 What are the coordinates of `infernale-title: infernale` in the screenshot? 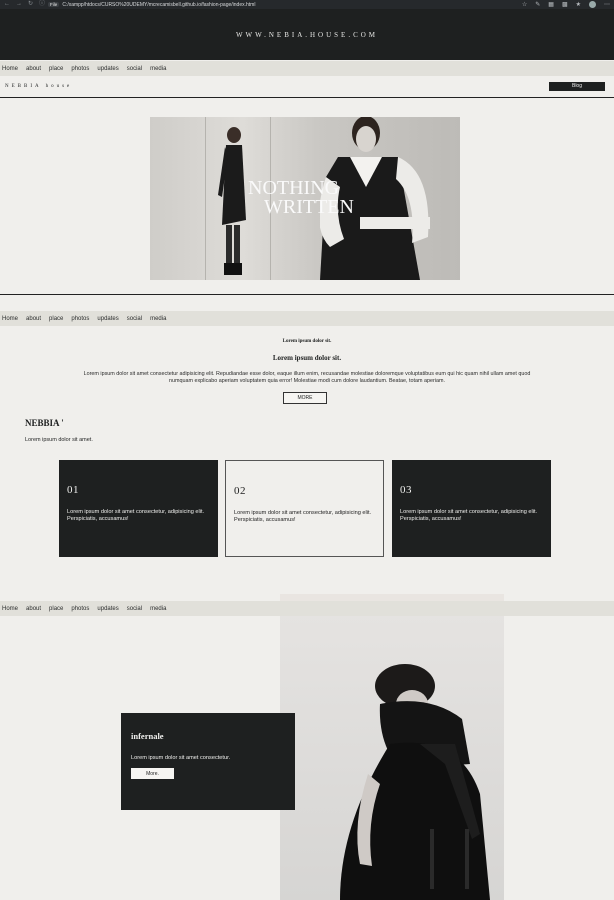 It's located at (147, 736).